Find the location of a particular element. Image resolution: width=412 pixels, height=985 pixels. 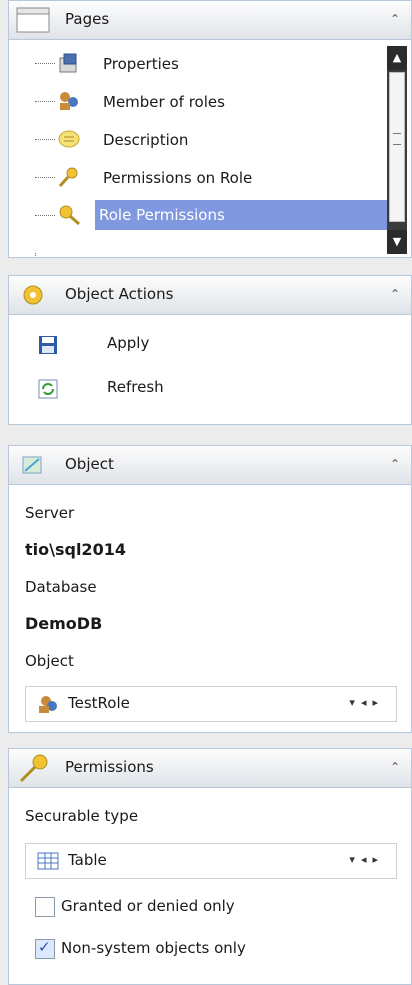

tree-item-member-of-roles: Member of roles is located at coordinates (202, 101).